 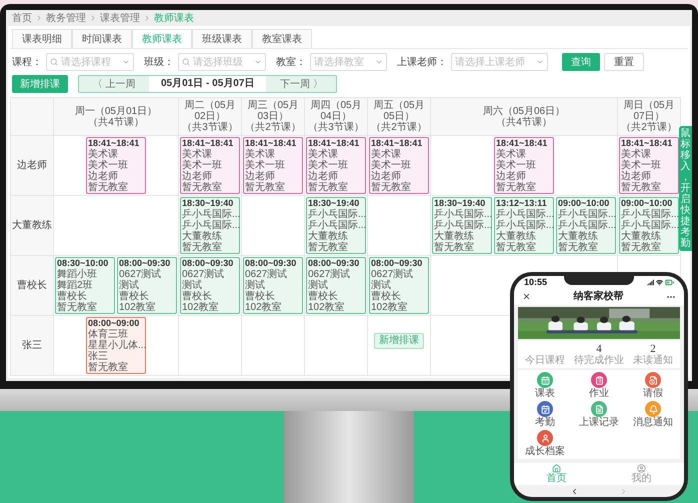 I want to click on menu-item: 课表, so click(x=545, y=385).